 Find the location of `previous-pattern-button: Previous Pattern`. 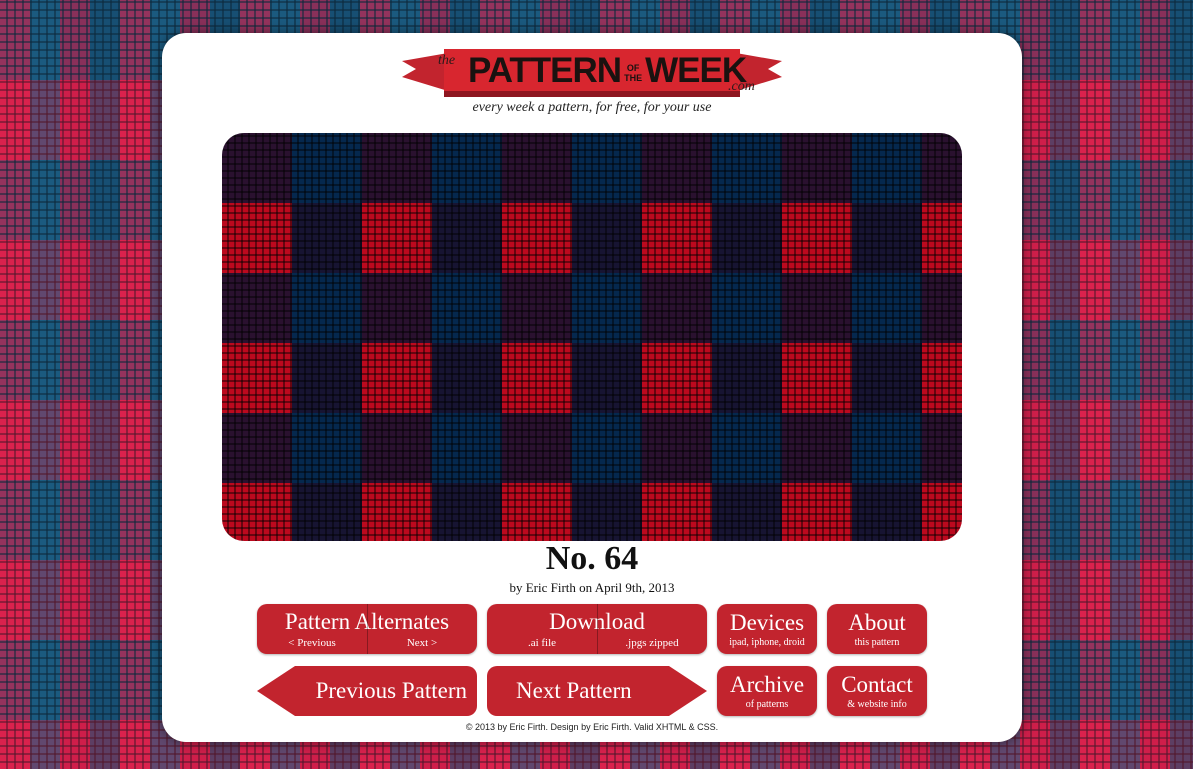

previous-pattern-button: Previous Pattern is located at coordinates (367, 691).